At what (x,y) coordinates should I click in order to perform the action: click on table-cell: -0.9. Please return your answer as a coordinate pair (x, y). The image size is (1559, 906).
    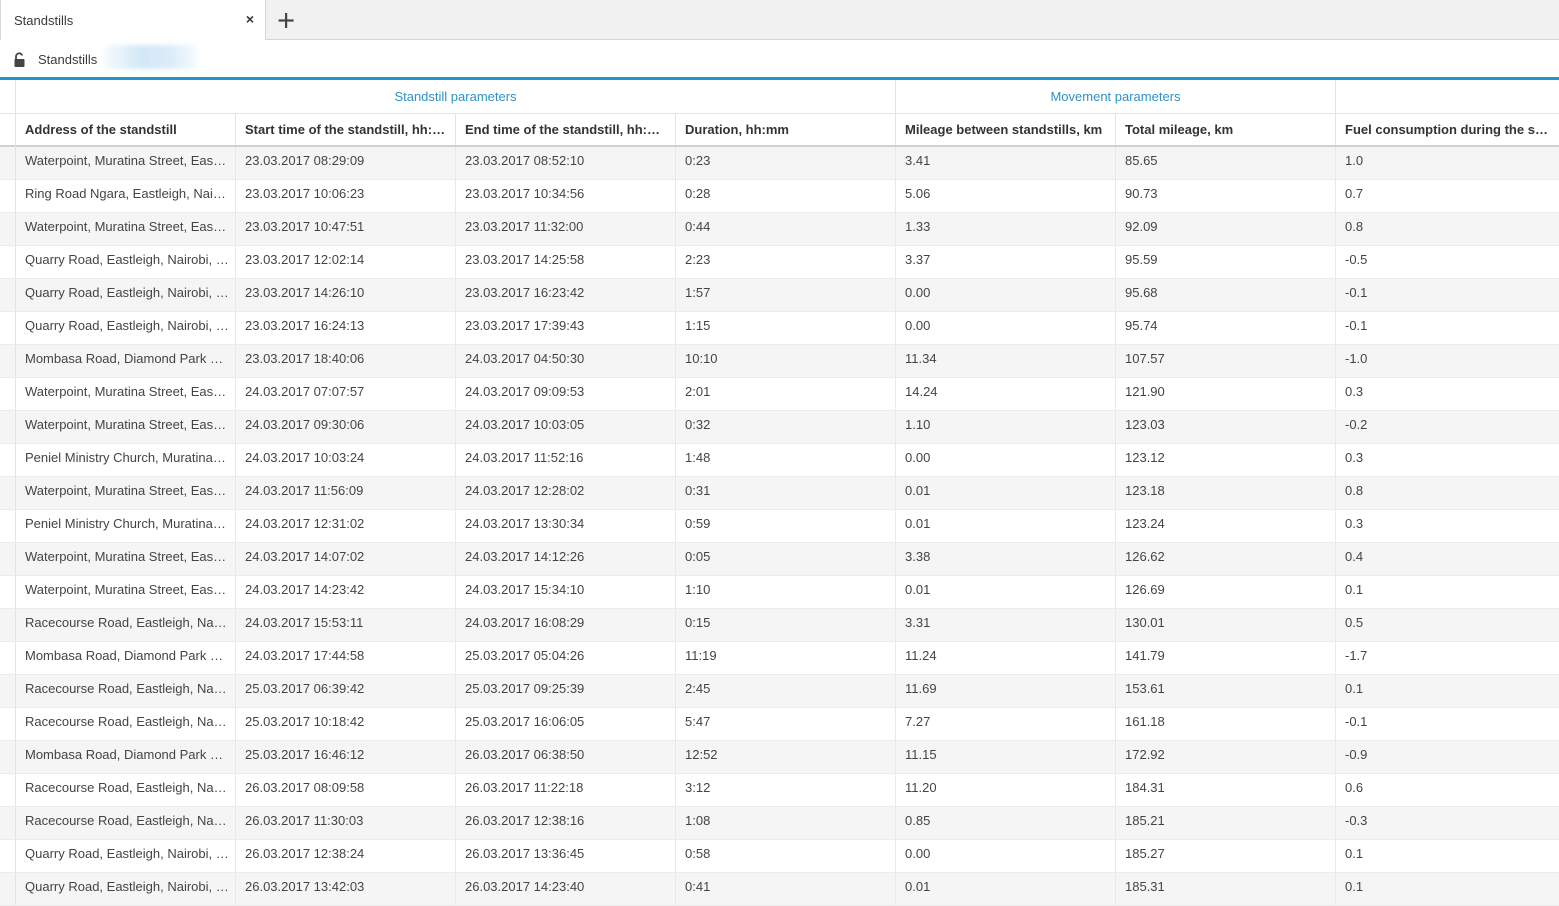
    Looking at the image, I should click on (1356, 754).